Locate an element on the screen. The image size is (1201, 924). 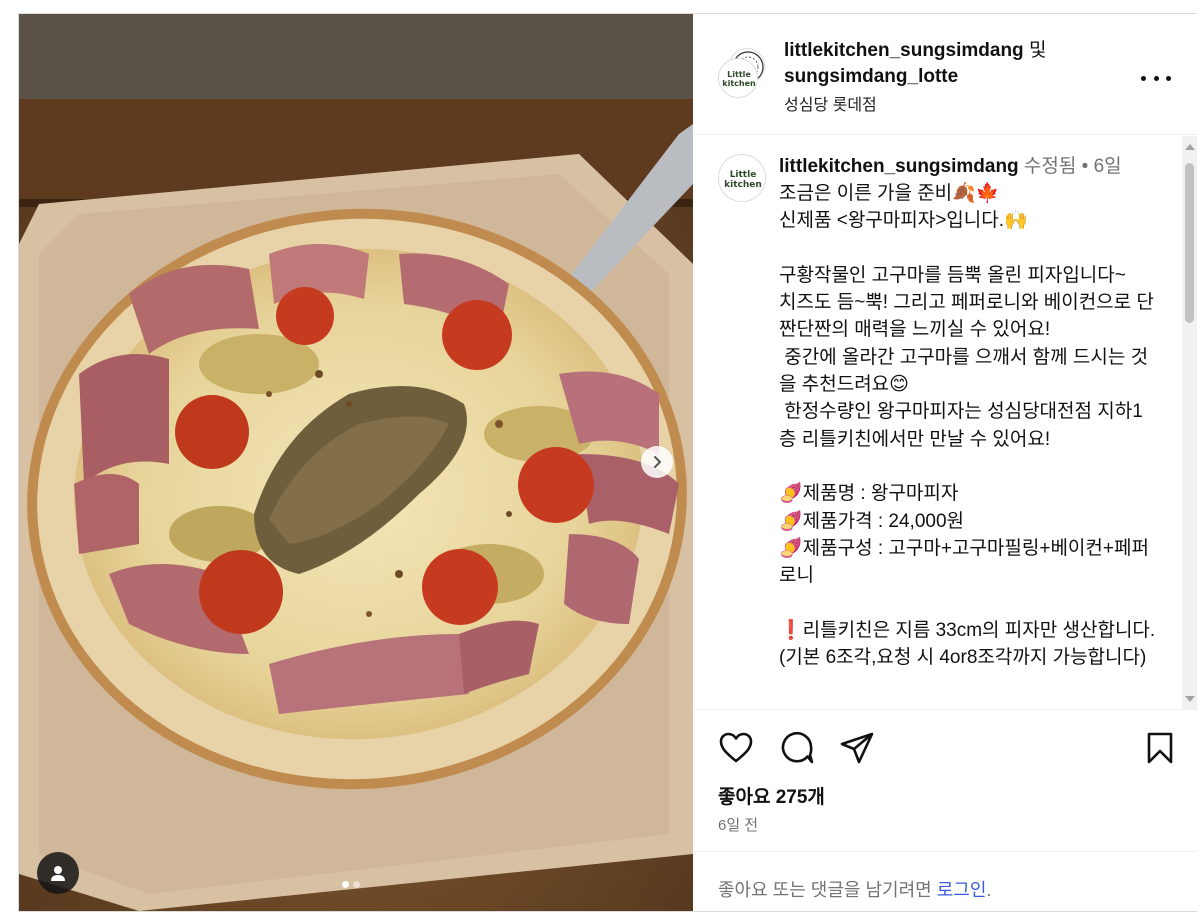
share-button is located at coordinates (857, 748).